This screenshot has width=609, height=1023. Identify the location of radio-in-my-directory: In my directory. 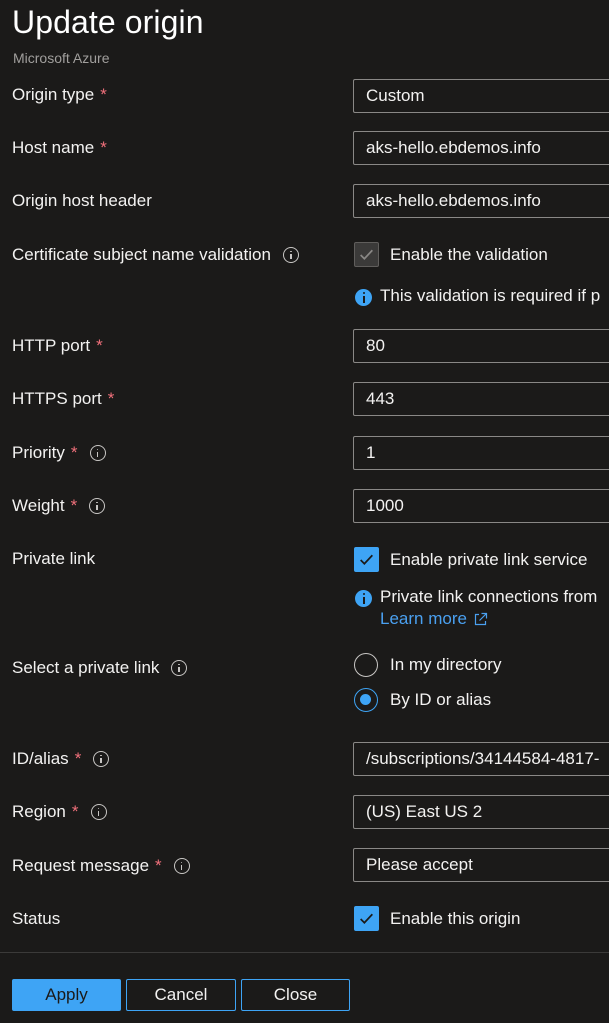
(427, 665).